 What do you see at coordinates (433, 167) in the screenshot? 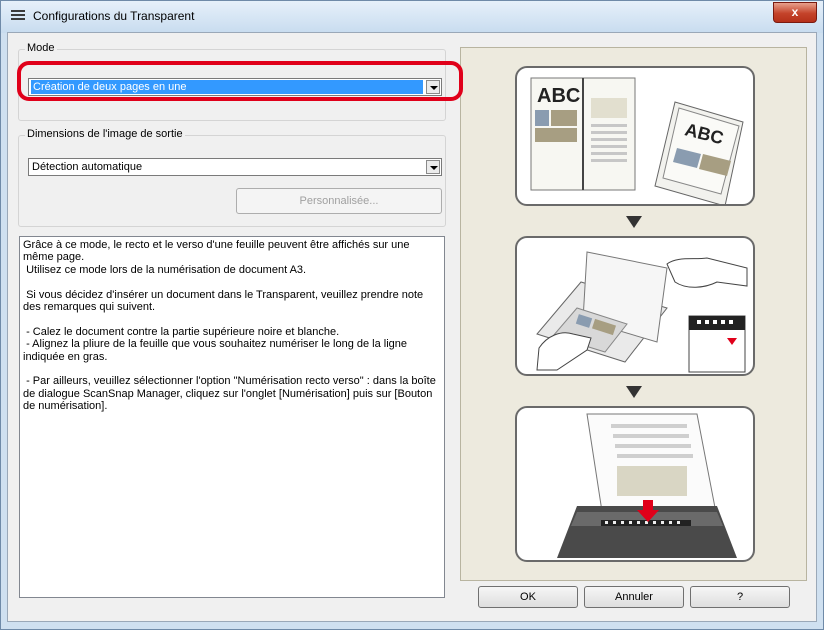
I see `chevron-down-icon` at bounding box center [433, 167].